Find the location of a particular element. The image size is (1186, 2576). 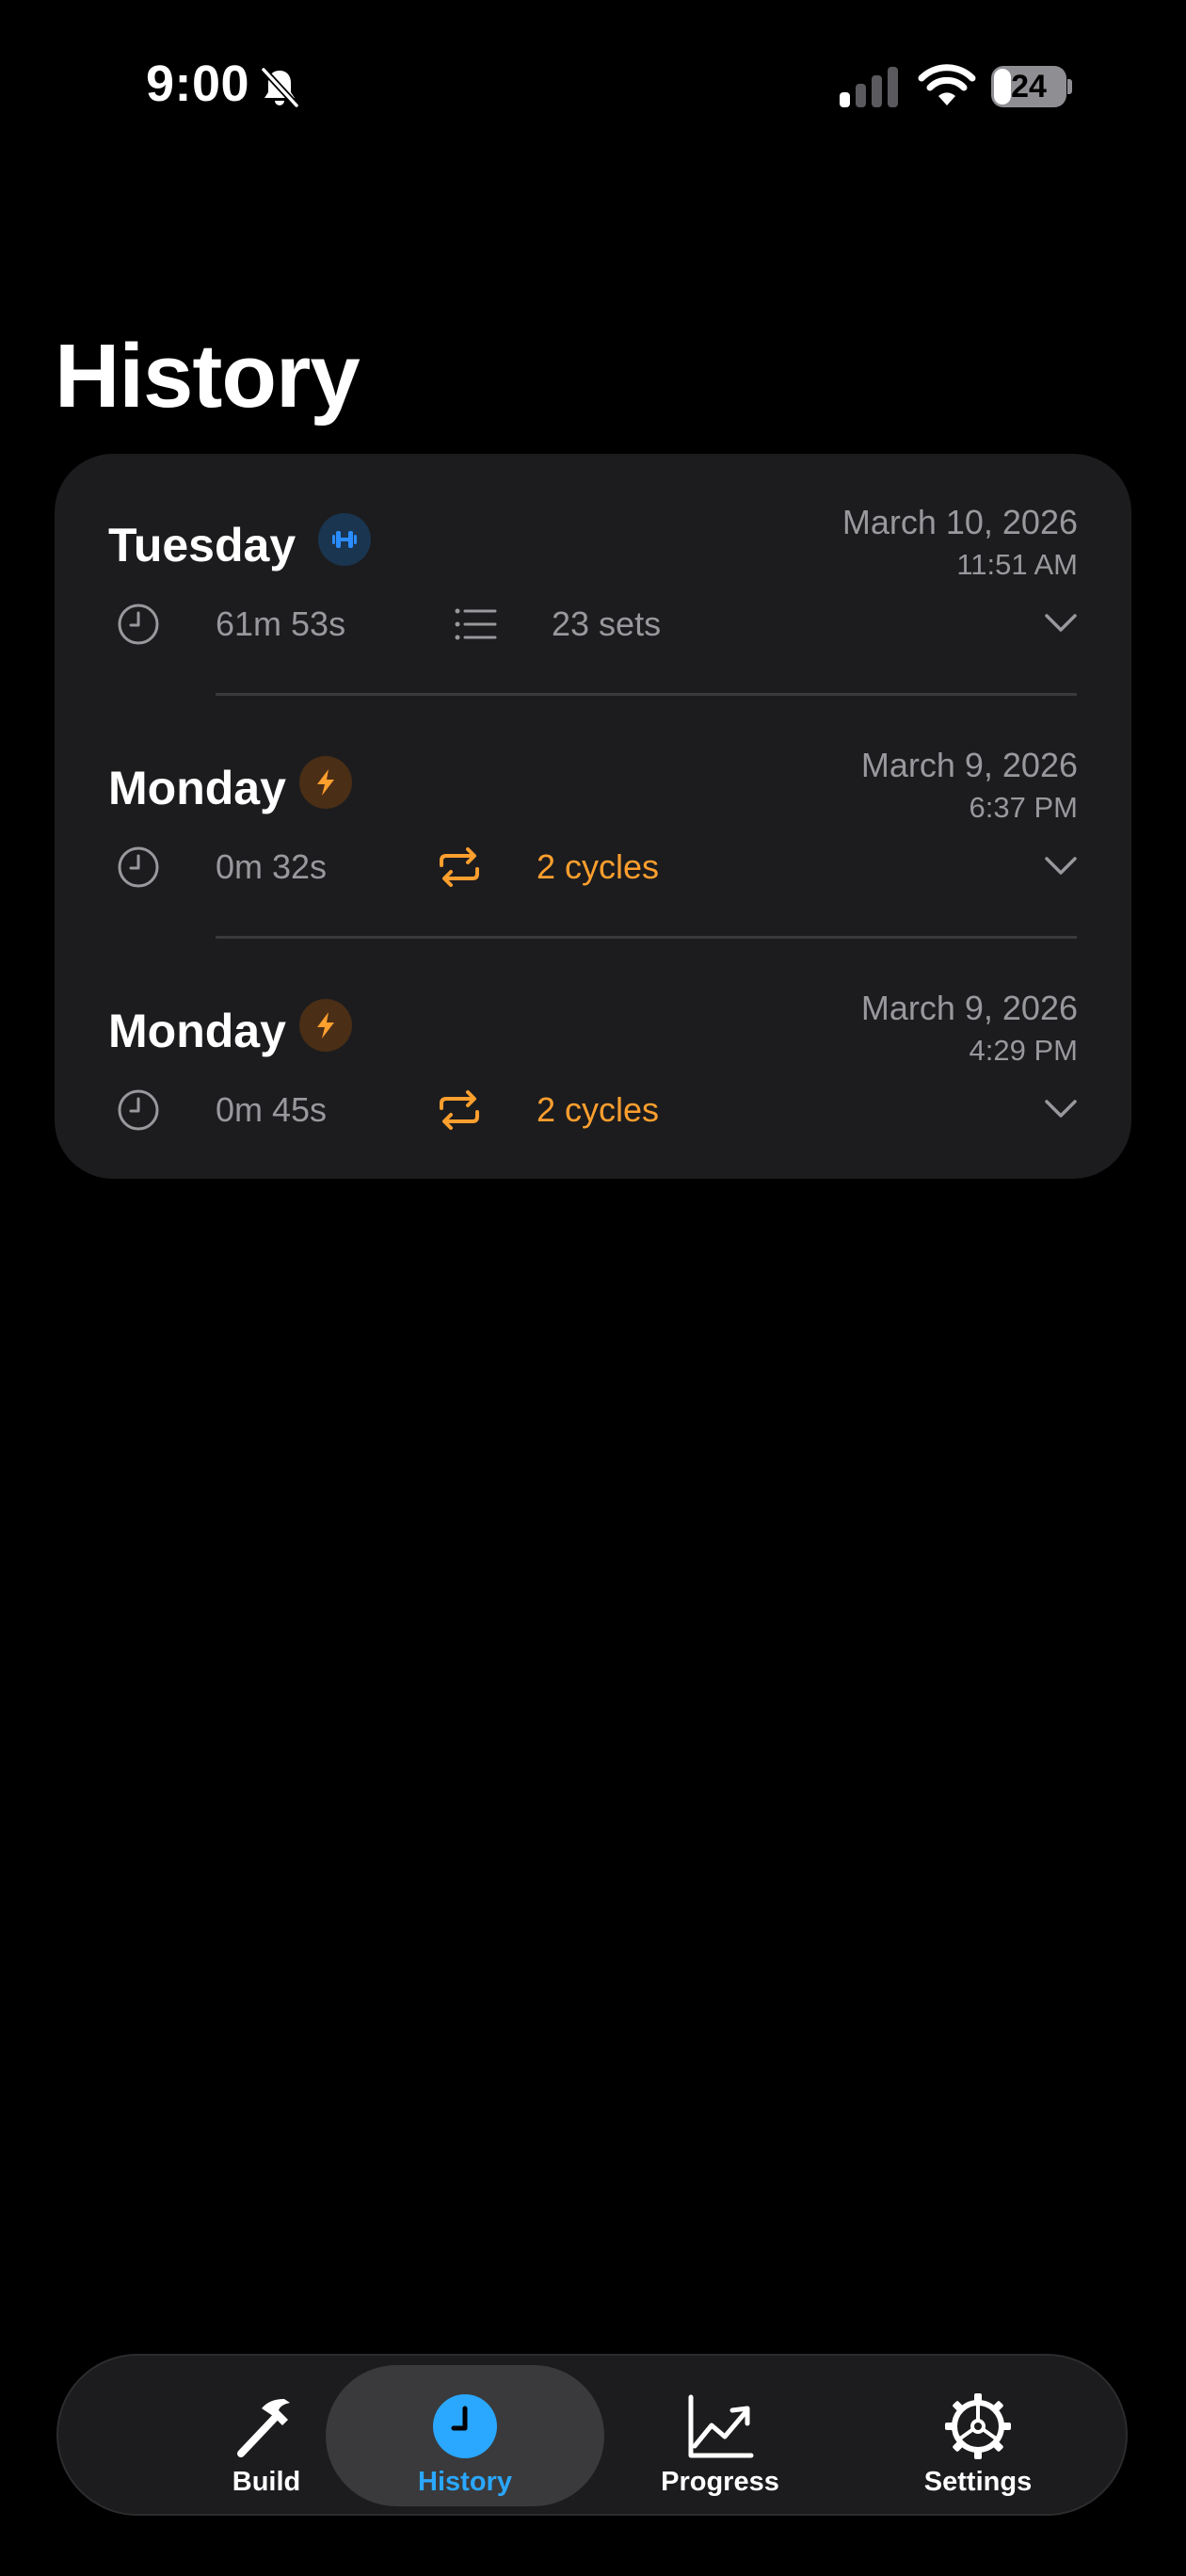

page-title: History is located at coordinates (208, 376).